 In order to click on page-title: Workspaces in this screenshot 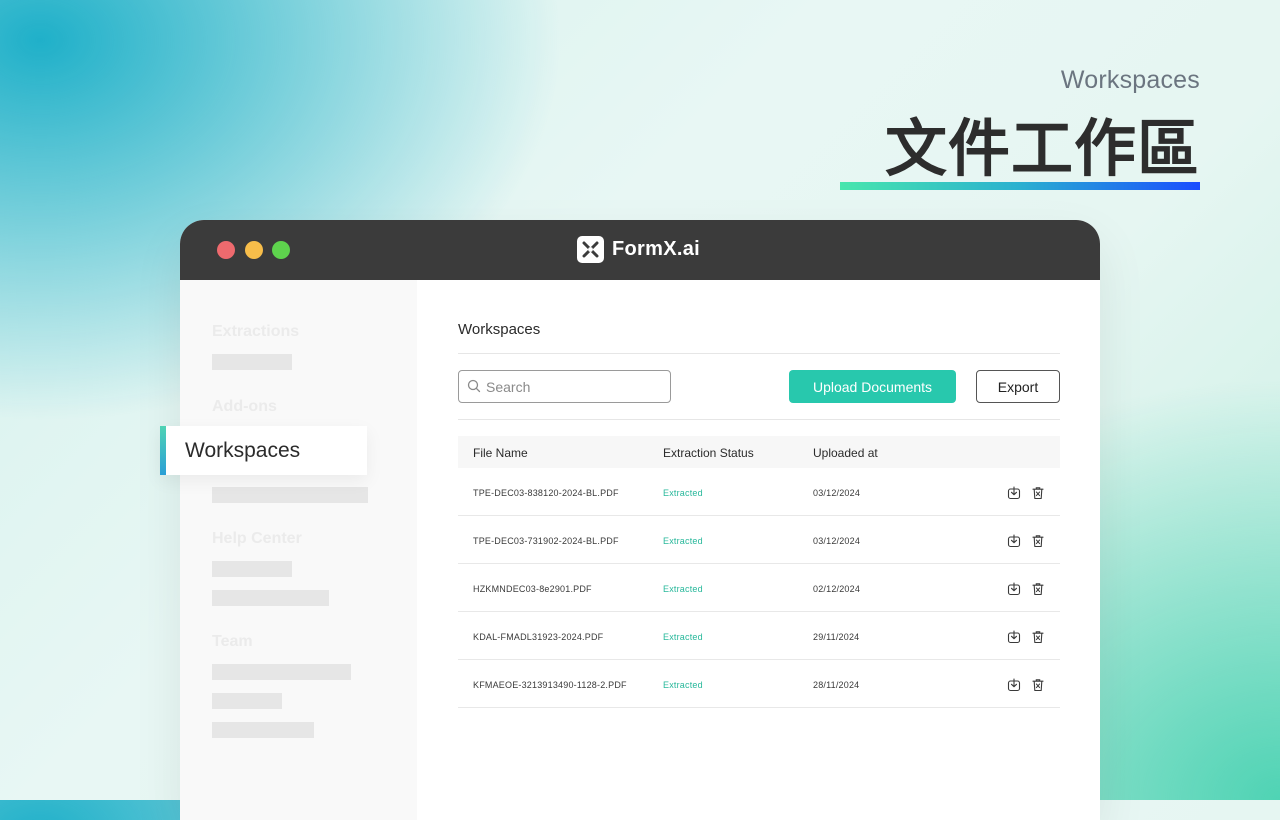, I will do `click(499, 329)`.